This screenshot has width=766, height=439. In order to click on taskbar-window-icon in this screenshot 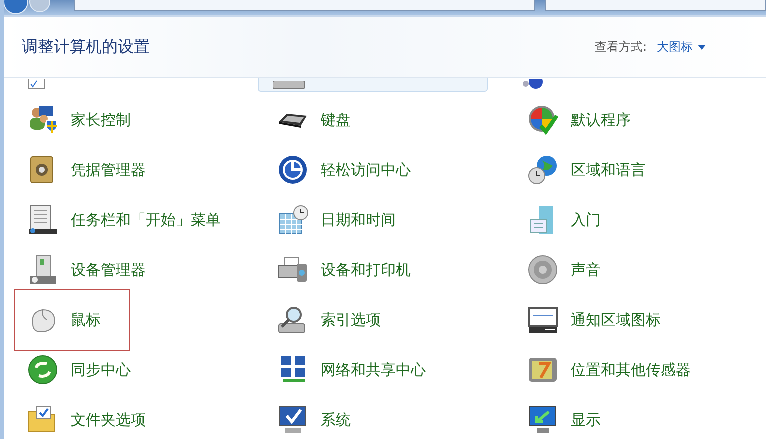, I will do `click(43, 220)`.